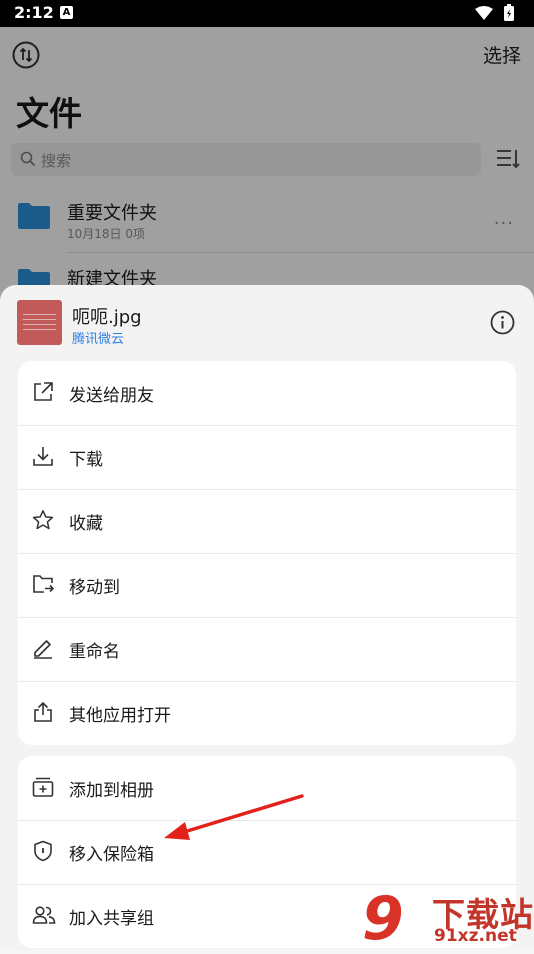 This screenshot has height=954, width=534. Describe the element at coordinates (448, 919) in the screenshot. I see `watermark-logo: 9 下载站 91xz.net` at that location.